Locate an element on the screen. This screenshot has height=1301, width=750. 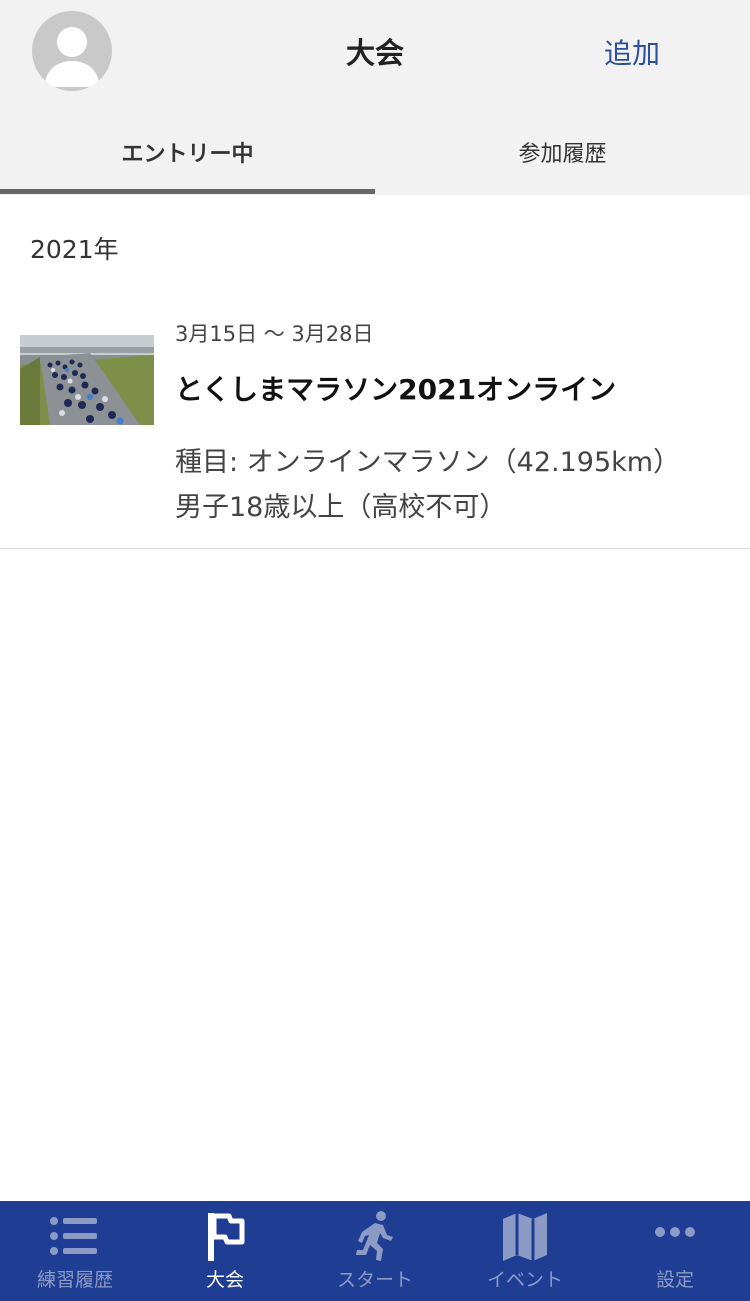
year-heading: 2021年 is located at coordinates (74, 249).